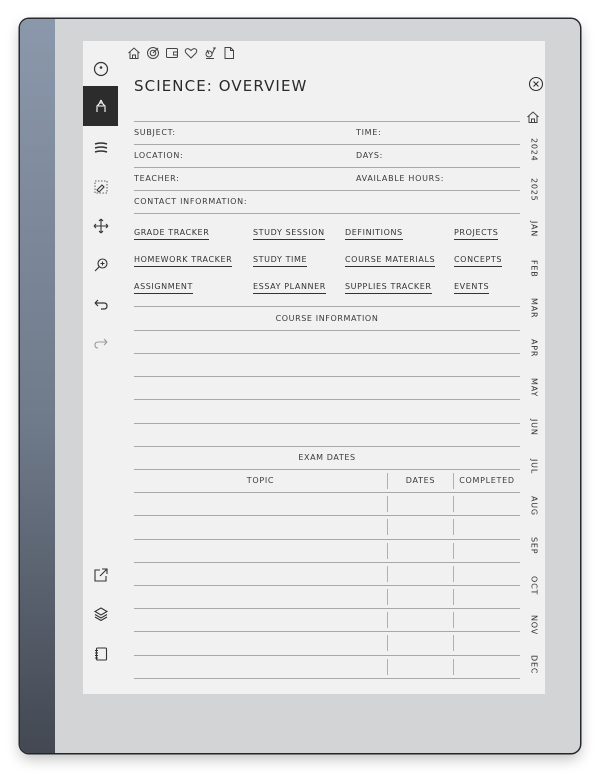 This screenshot has width=600, height=774. What do you see at coordinates (183, 261) in the screenshot?
I see `link-homework-tracker: HOMEWORK TRACKER` at bounding box center [183, 261].